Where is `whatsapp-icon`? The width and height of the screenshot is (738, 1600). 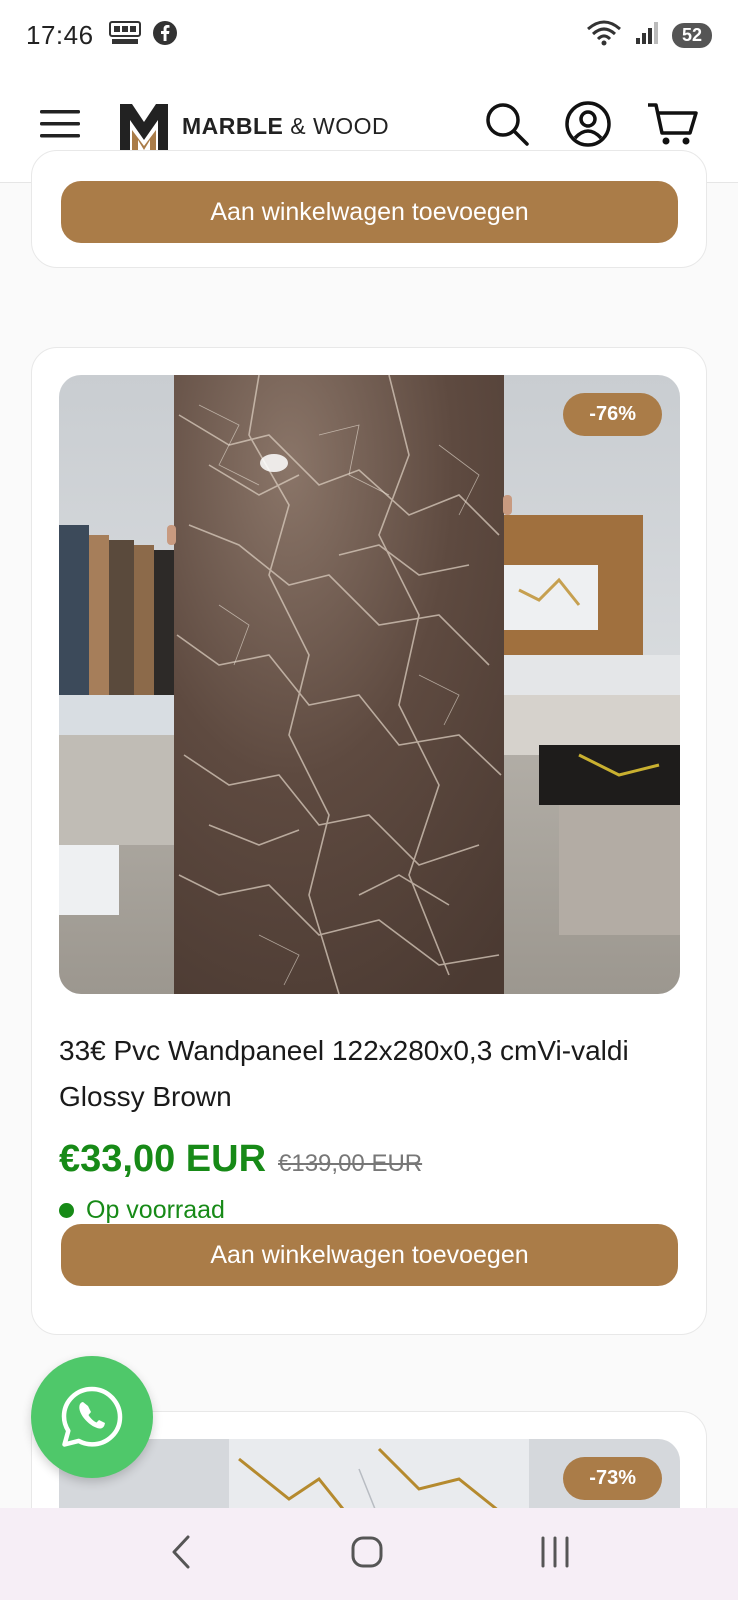
whatsapp-icon is located at coordinates (92, 1416).